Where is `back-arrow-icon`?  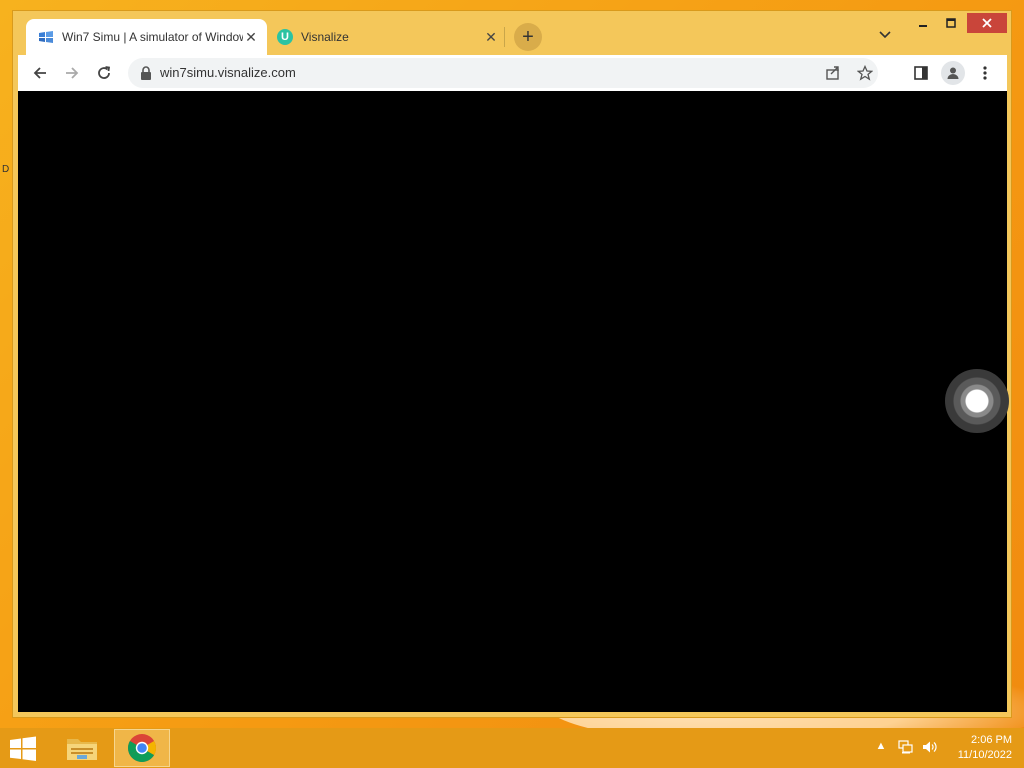
back-arrow-icon is located at coordinates (40, 73).